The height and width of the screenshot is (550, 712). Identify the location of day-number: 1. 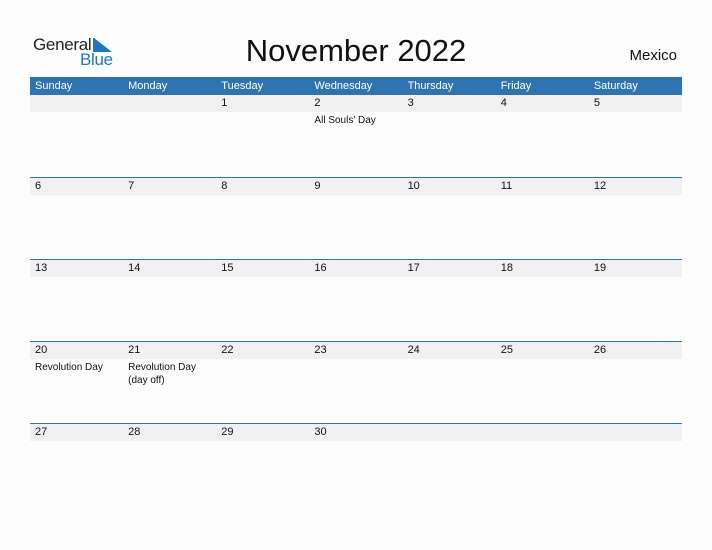
(263, 103).